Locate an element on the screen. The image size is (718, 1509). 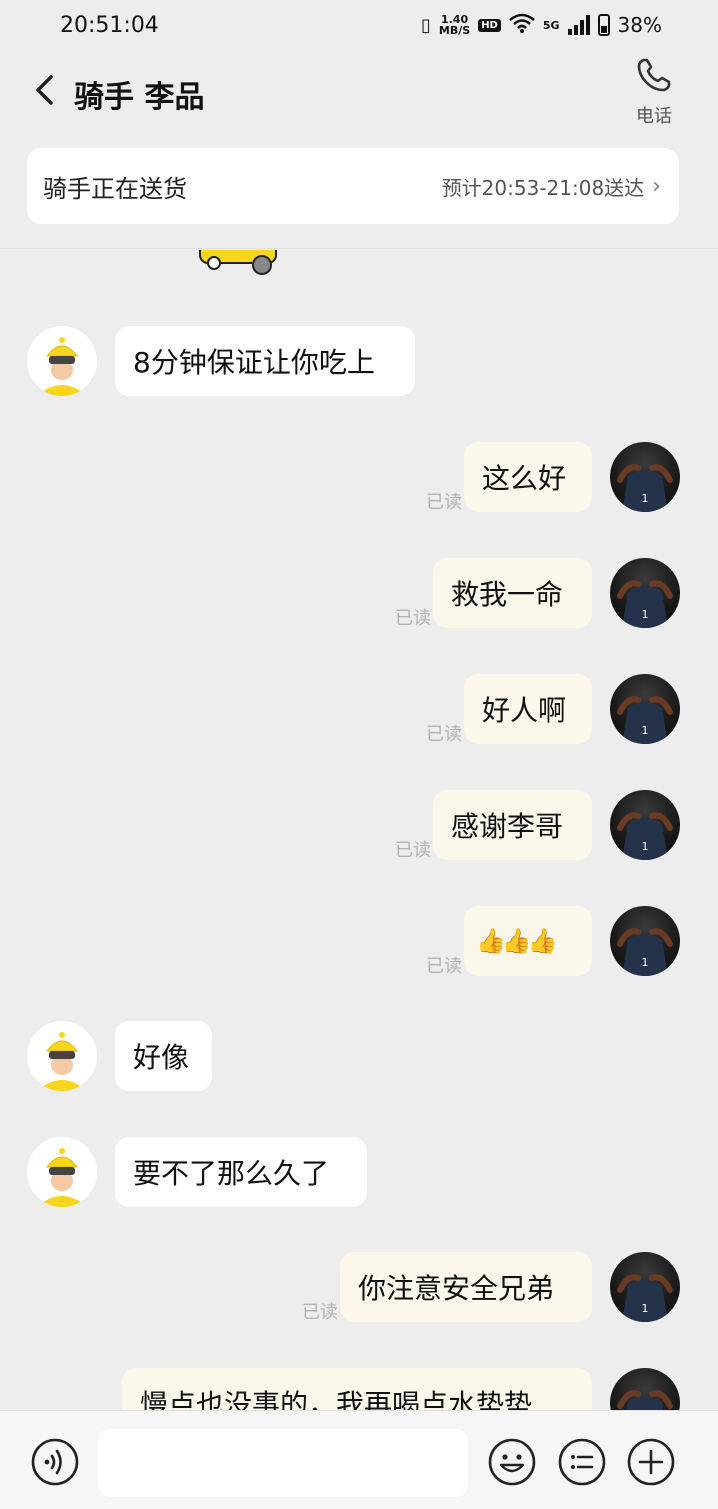
plus-icon is located at coordinates (651, 1462).